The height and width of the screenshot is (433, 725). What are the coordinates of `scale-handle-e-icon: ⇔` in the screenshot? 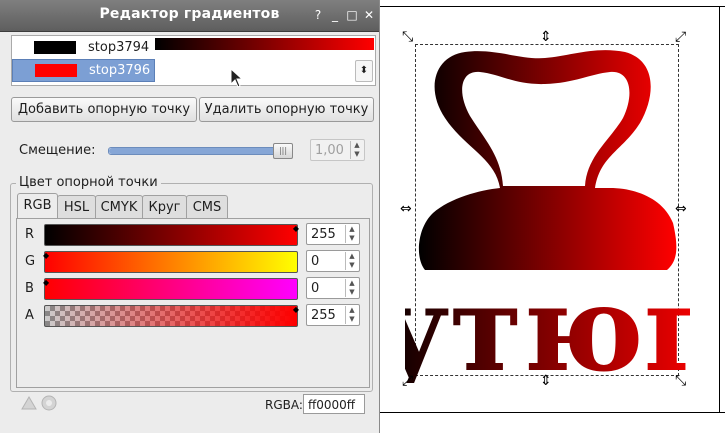 It's located at (681, 209).